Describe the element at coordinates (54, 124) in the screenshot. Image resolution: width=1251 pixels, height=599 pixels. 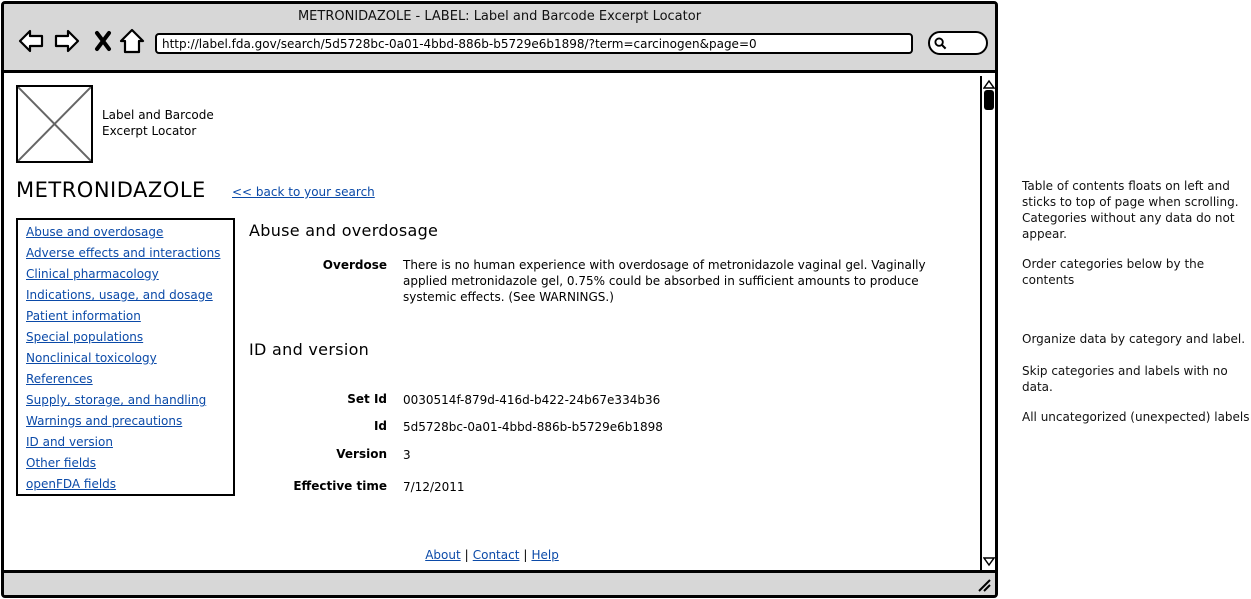
I see `logo-placeholder` at that location.